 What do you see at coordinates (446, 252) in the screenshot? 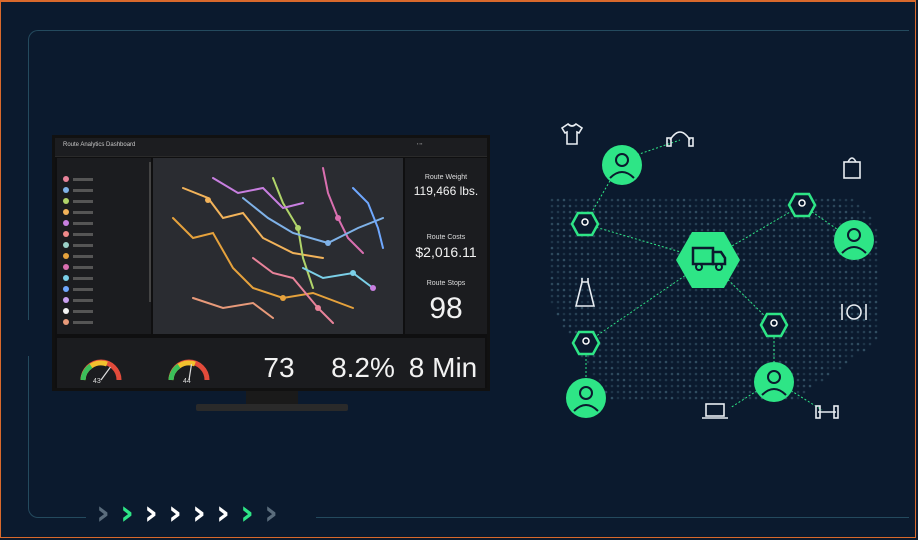
I see `kpi-value-route-costs: $2,016.11` at bounding box center [446, 252].